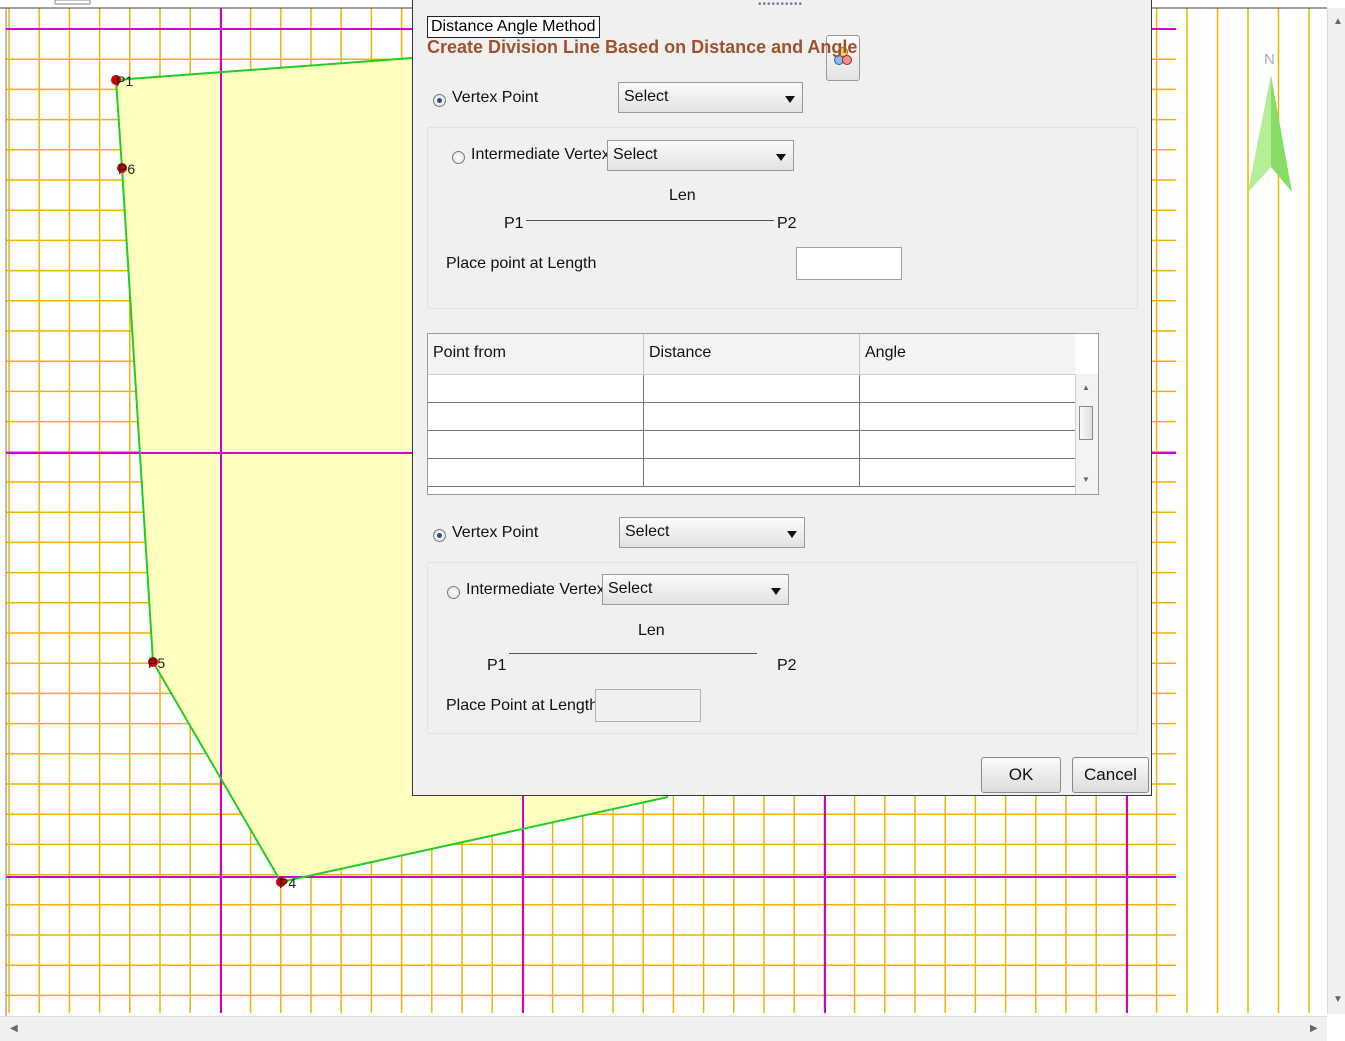 This screenshot has height=1041, width=1345. What do you see at coordinates (124, 81) in the screenshot?
I see `vertex-label-p1: P1` at bounding box center [124, 81].